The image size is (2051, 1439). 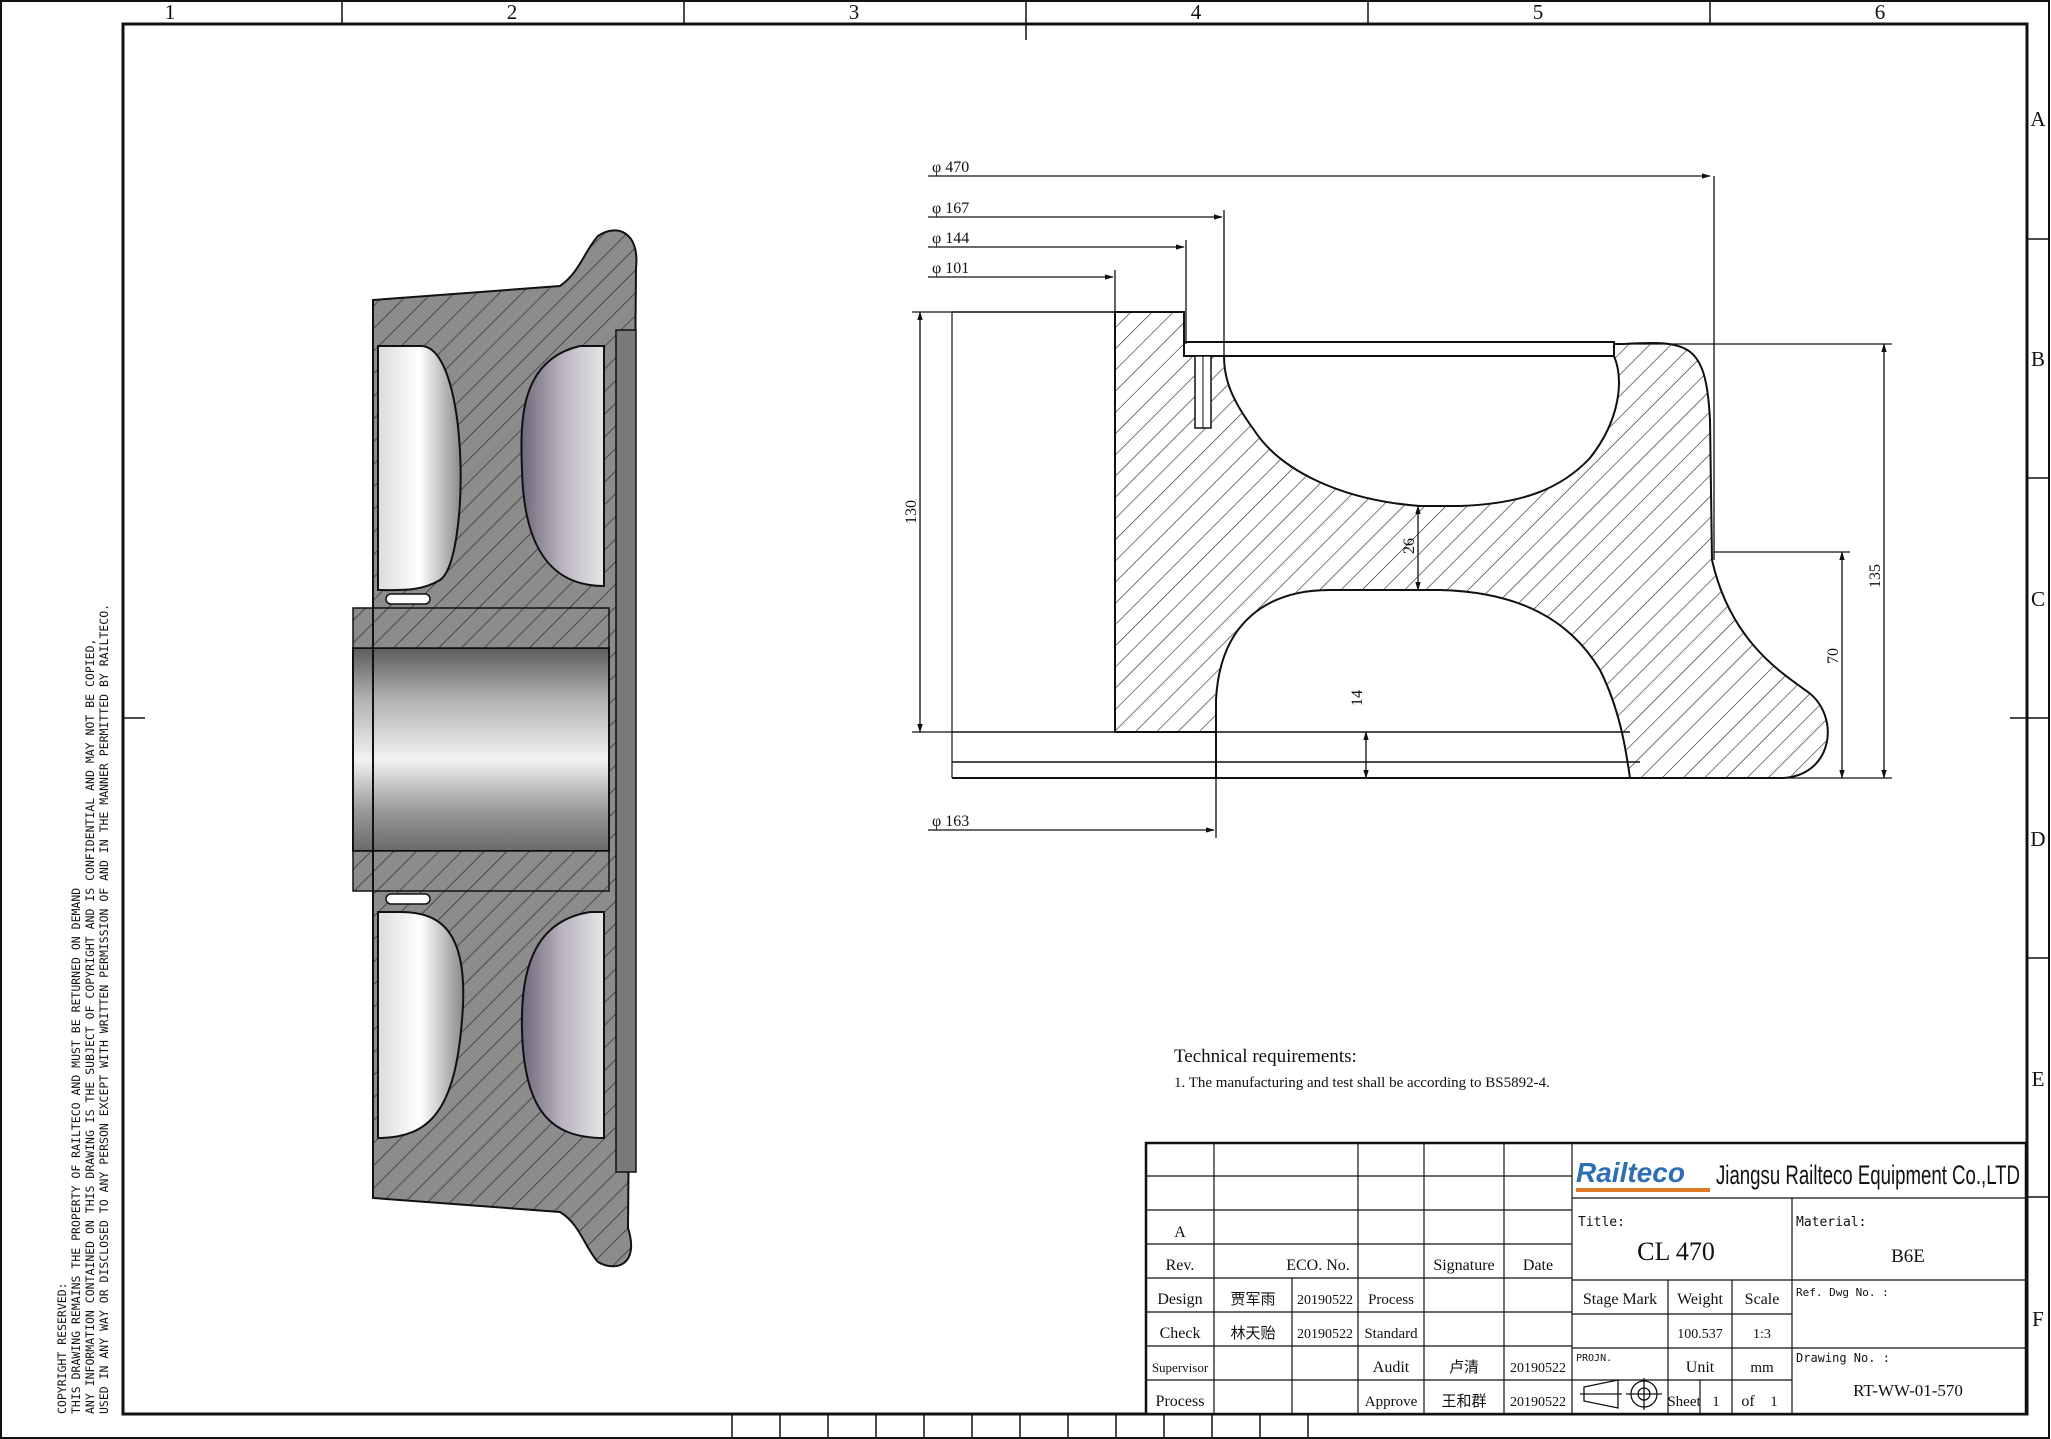 I want to click on sheet-label: Sheet, so click(x=1684, y=1402).